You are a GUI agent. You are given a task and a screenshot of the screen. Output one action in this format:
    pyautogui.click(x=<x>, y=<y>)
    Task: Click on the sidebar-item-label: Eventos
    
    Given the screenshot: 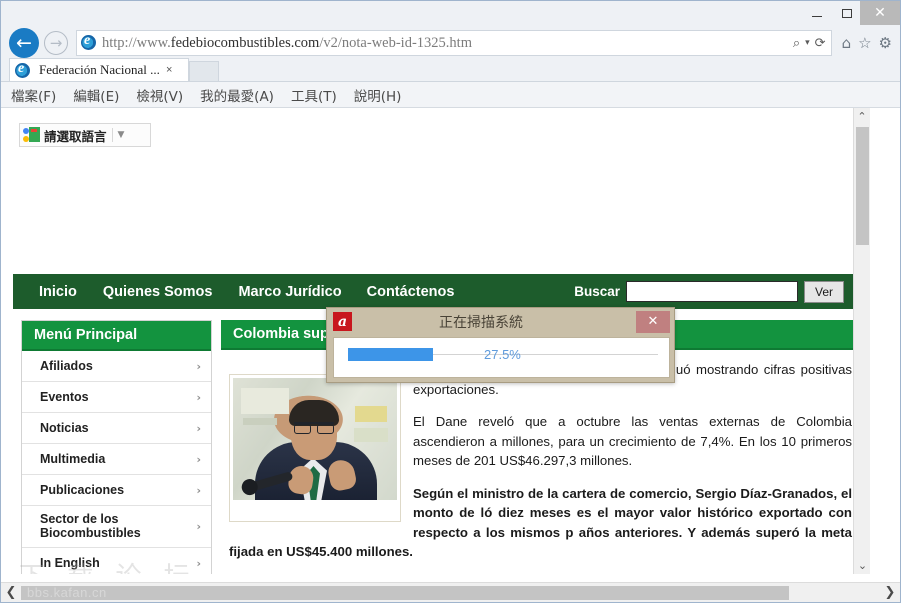 What is the action you would take?
    pyautogui.click(x=64, y=397)
    